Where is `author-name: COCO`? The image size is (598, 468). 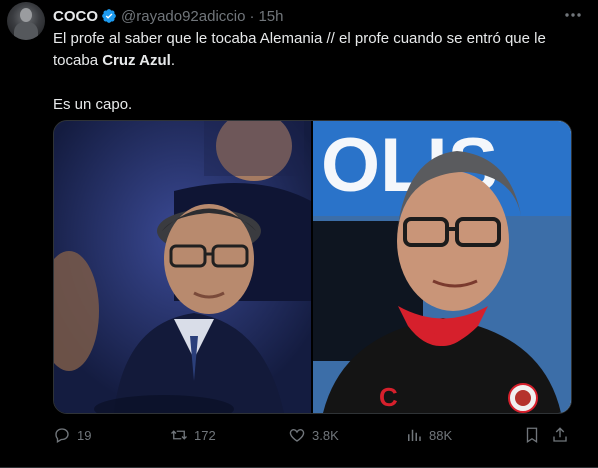 author-name: COCO is located at coordinates (75, 16).